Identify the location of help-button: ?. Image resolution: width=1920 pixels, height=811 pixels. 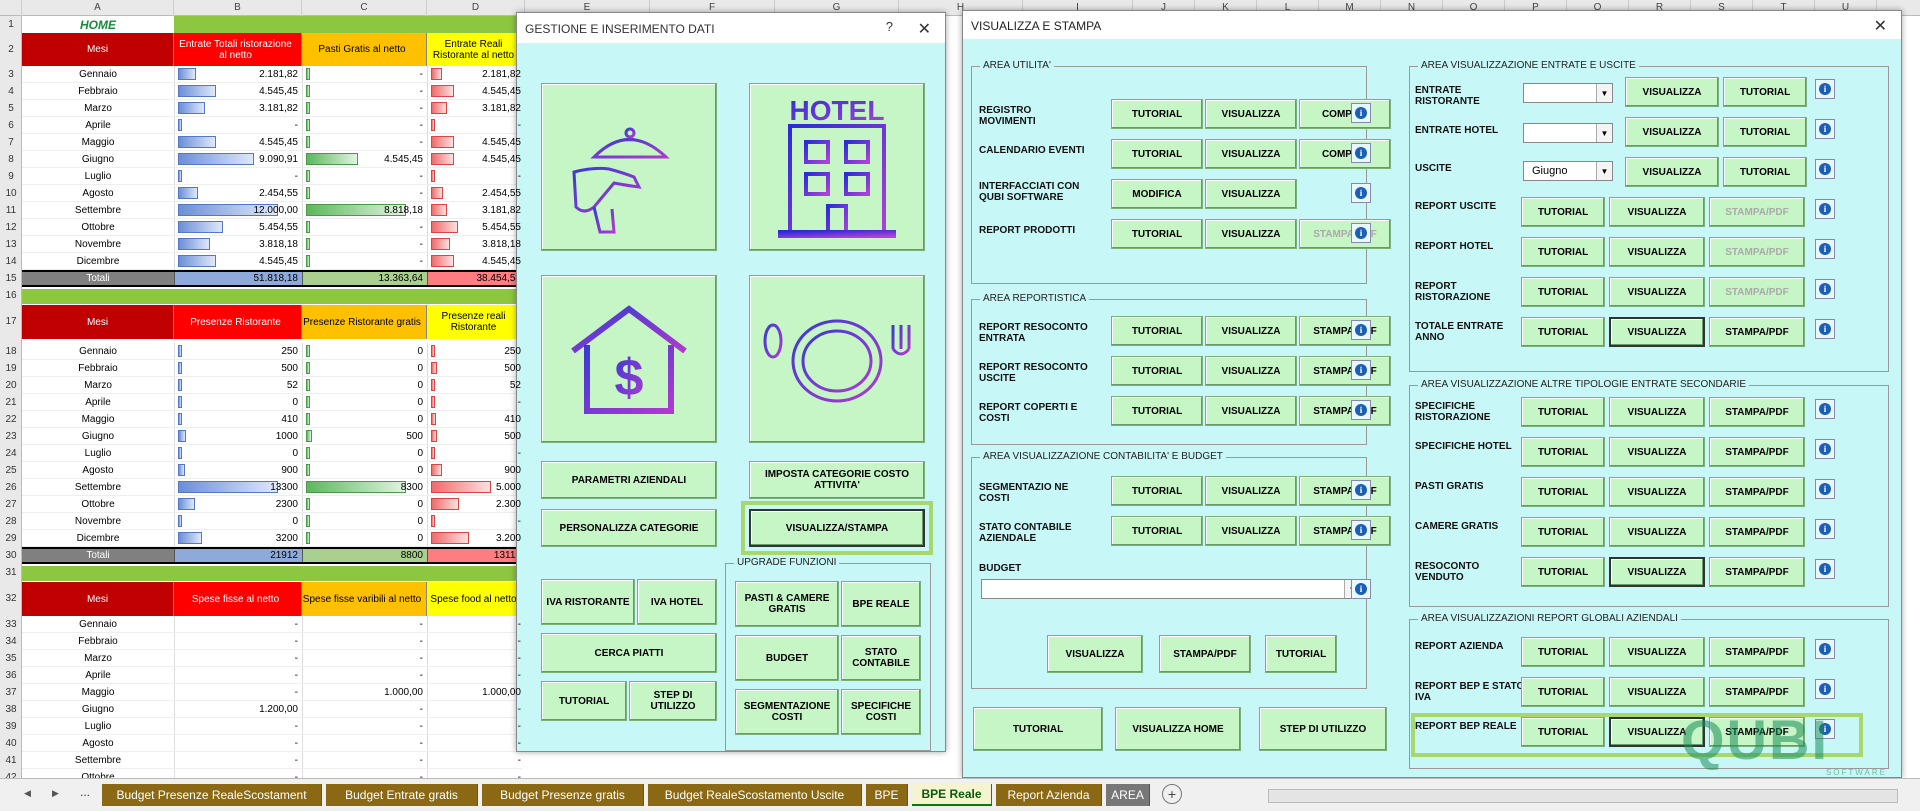
(889, 26).